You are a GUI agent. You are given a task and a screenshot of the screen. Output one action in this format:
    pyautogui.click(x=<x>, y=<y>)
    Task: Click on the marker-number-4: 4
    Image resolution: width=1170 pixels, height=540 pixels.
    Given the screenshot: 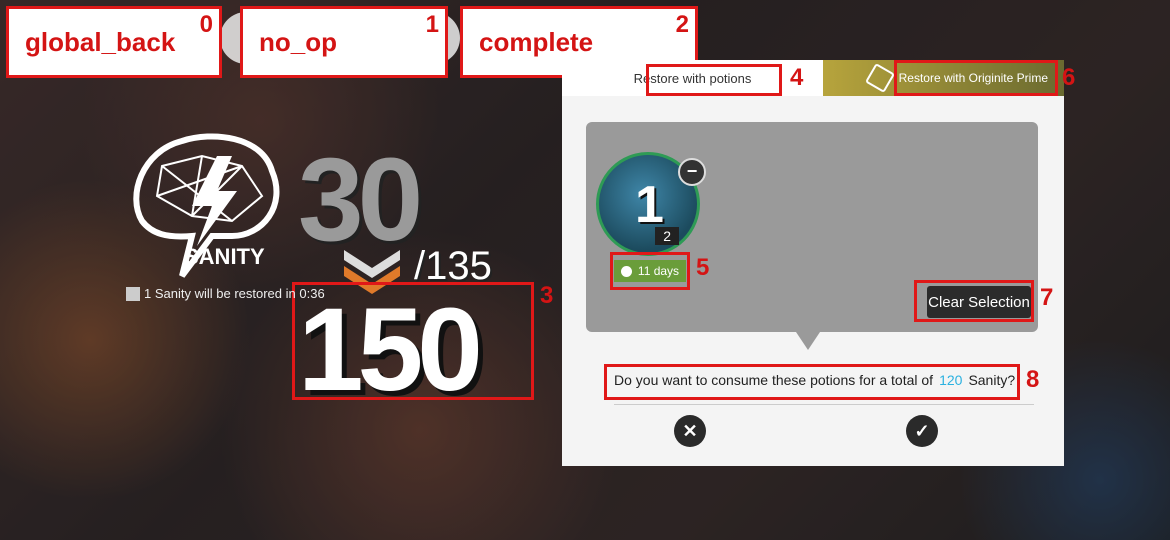 What is the action you would take?
    pyautogui.click(x=797, y=77)
    